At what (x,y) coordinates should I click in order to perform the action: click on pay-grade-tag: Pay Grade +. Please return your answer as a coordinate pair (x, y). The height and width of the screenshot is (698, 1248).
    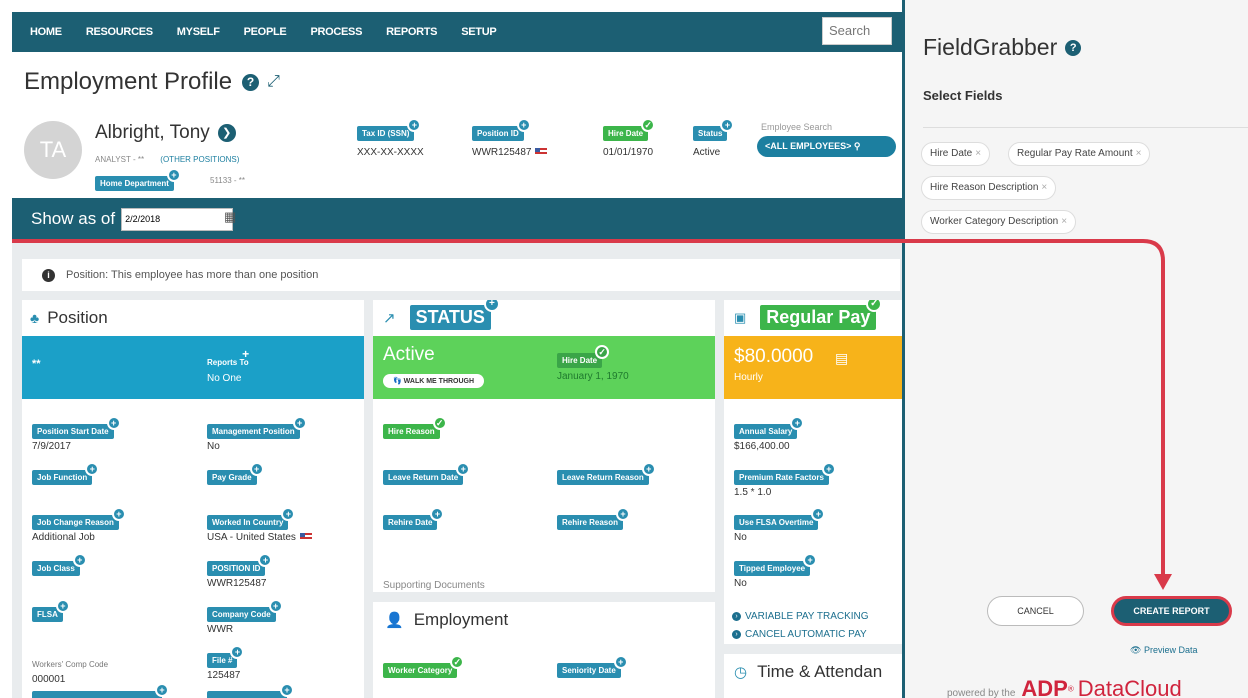
    Looking at the image, I should click on (235, 473).